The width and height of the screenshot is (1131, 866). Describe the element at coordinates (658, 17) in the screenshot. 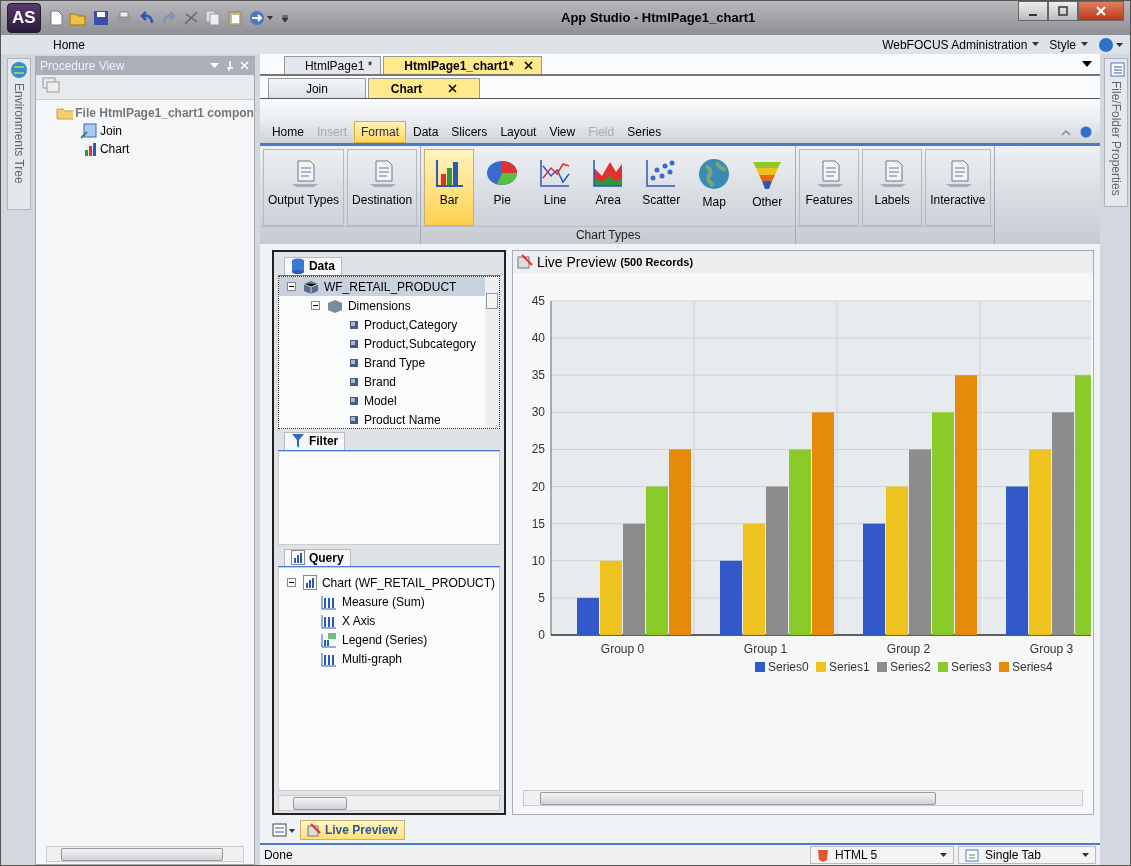

I see `window-title: App Studio - HtmlPage1_chart1` at that location.